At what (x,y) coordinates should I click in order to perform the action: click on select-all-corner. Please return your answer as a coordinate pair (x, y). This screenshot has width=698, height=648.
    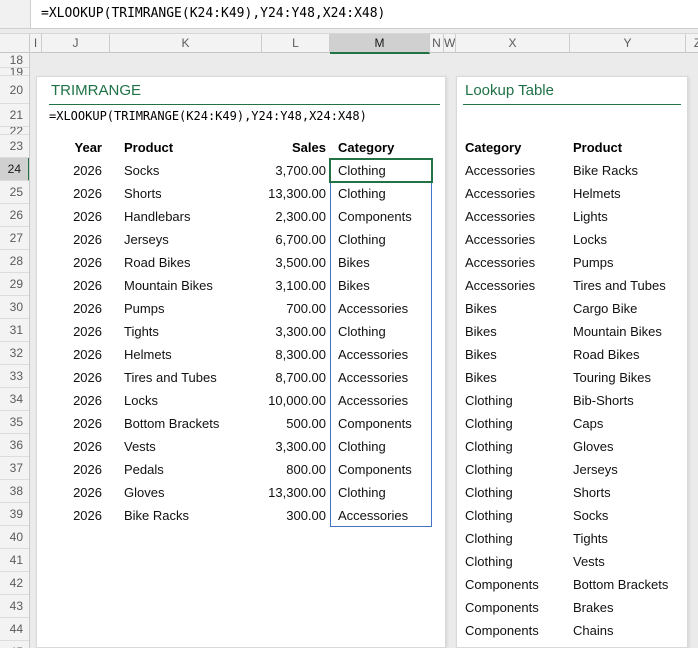
    Looking at the image, I should click on (15, 43).